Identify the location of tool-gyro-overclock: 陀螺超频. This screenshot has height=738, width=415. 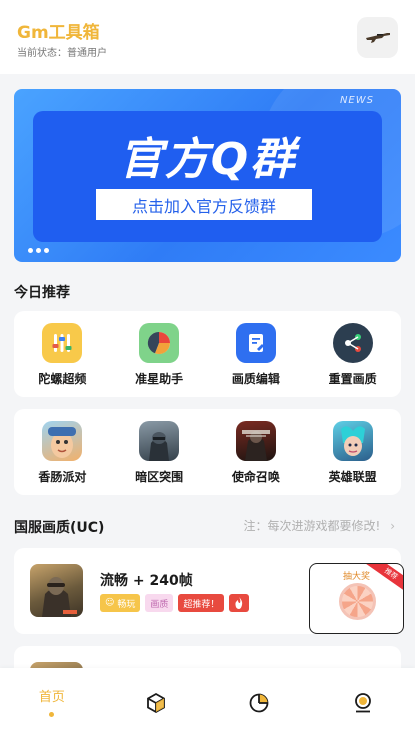
(62, 355).